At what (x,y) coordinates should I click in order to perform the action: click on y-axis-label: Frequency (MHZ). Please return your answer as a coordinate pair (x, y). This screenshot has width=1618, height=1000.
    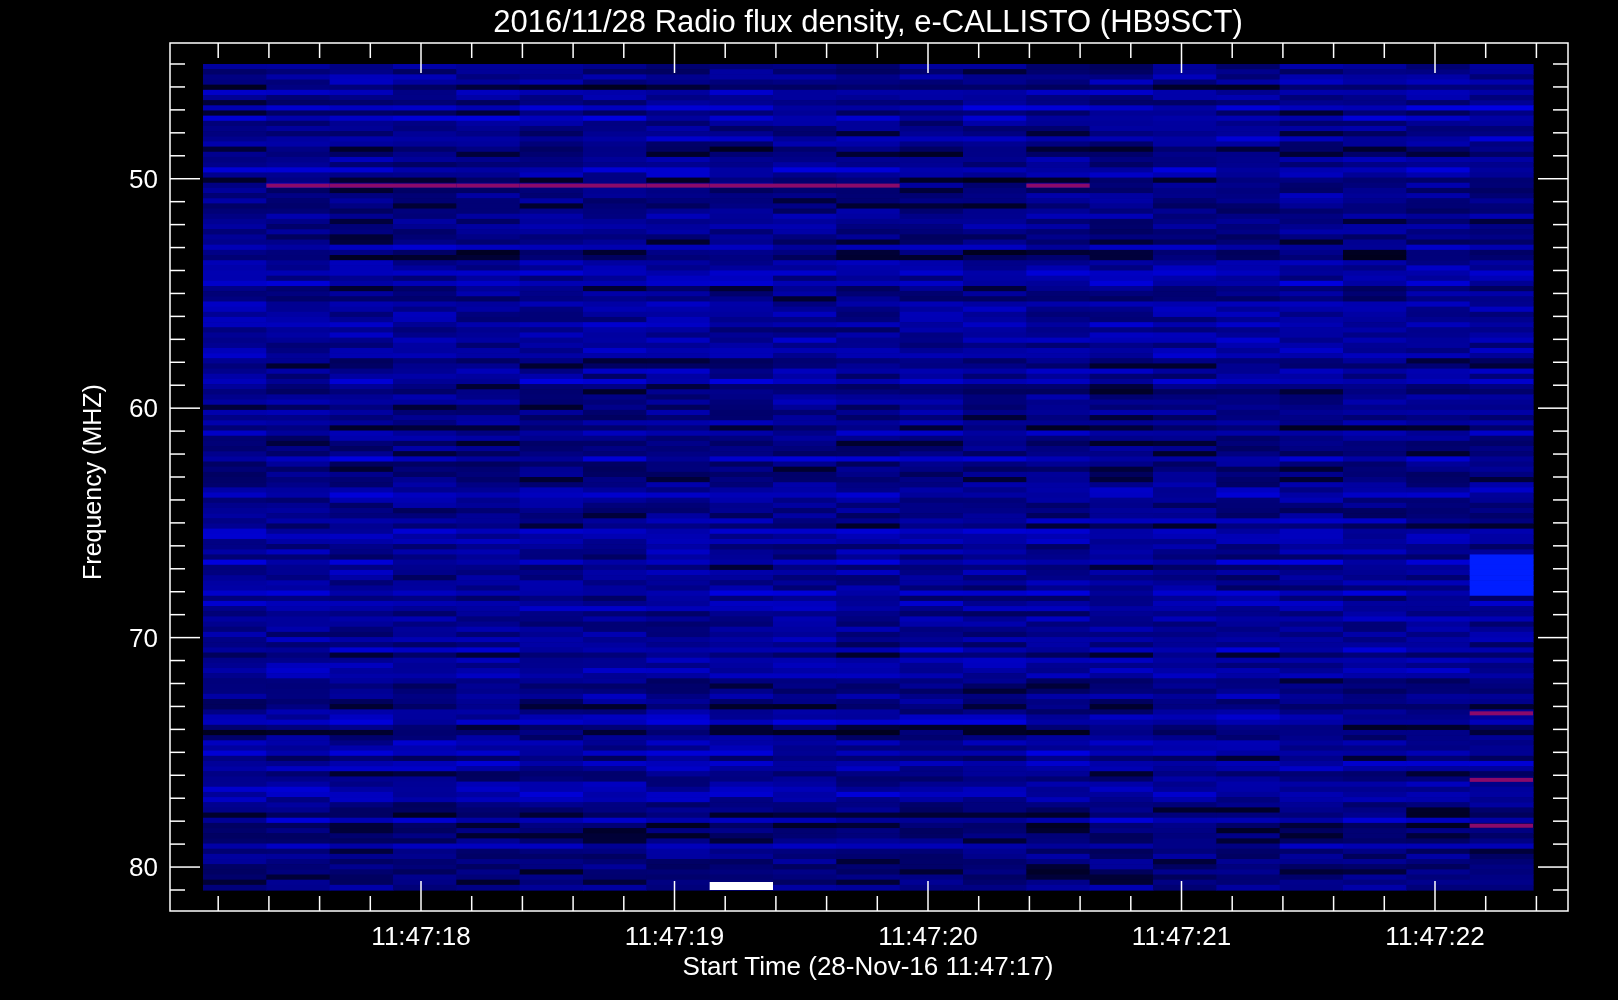
    Looking at the image, I should click on (92, 482).